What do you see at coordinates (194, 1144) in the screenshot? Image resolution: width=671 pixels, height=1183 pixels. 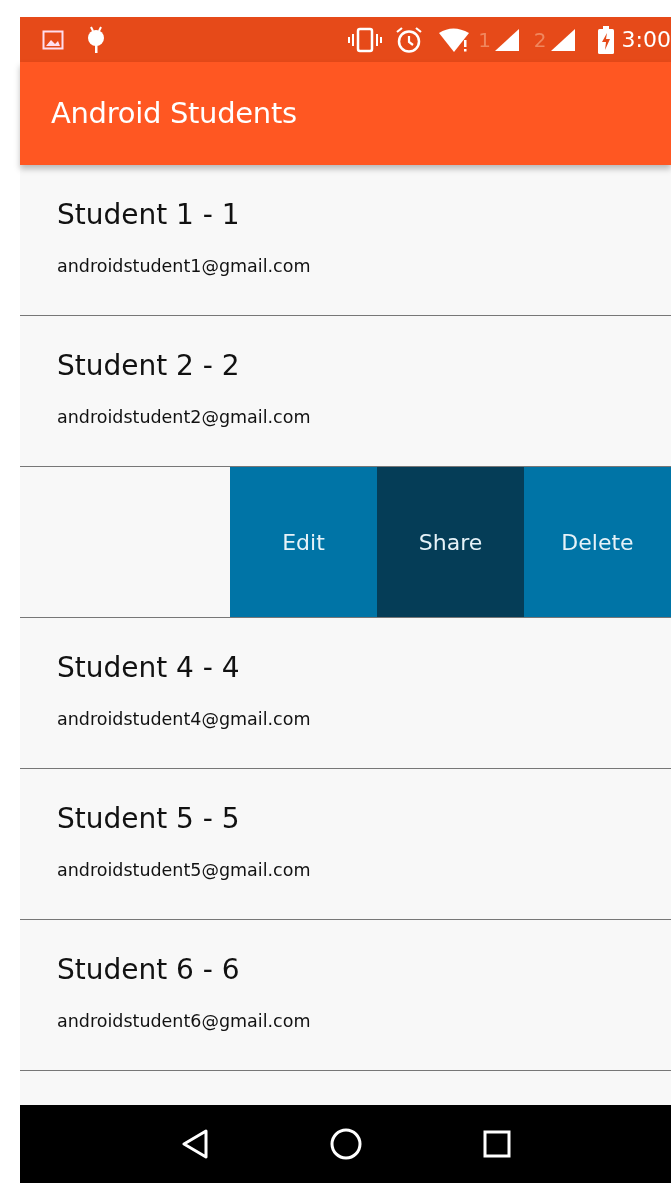 I see `back-icon` at bounding box center [194, 1144].